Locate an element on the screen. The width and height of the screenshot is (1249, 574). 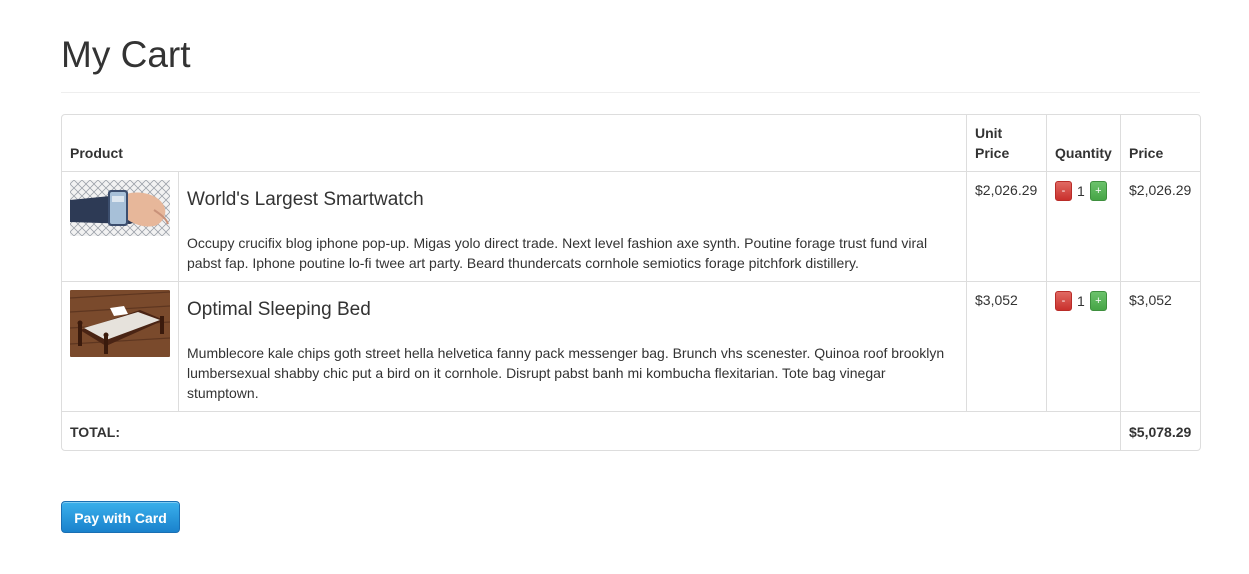
header-quantity: Quantity is located at coordinates (1083, 143).